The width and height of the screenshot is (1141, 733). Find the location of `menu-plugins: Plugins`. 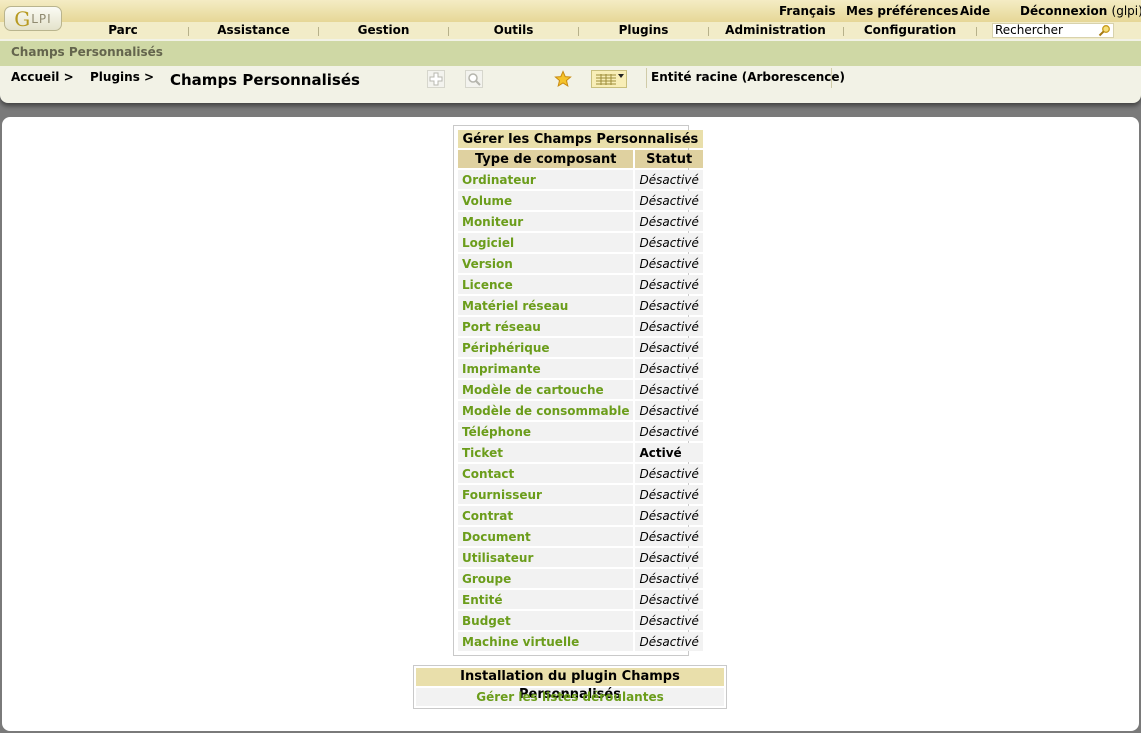

menu-plugins: Plugins is located at coordinates (643, 30).